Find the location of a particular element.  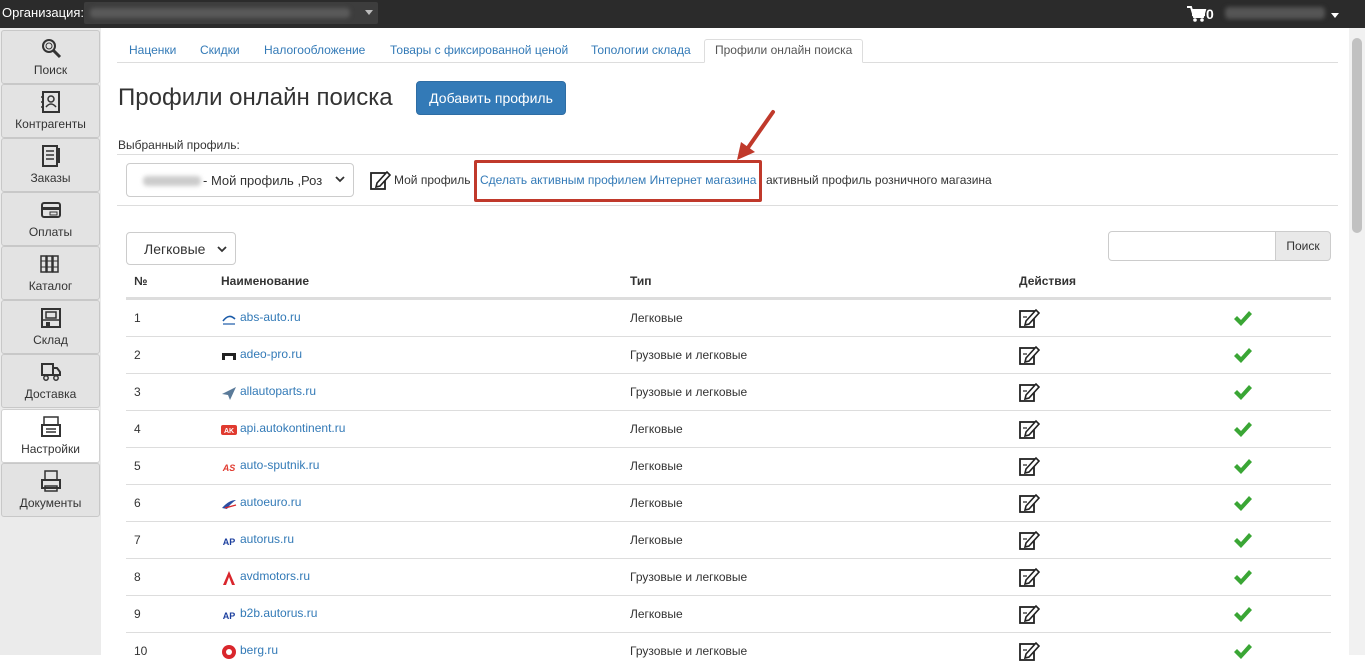

supplier-name-link: adeo-pro.ru is located at coordinates (271, 354).